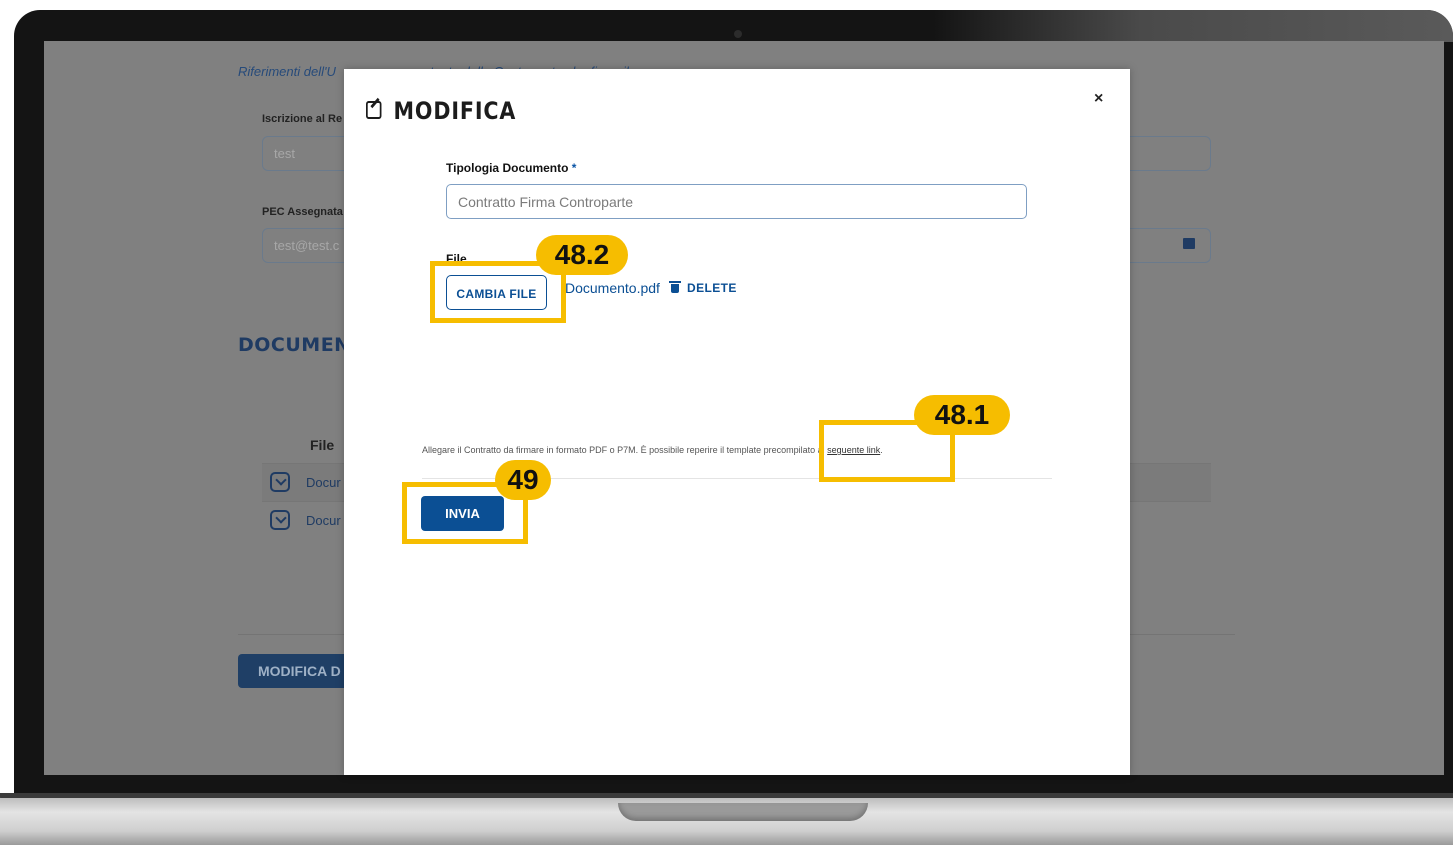  Describe the element at coordinates (287, 71) in the screenshot. I see `section-caption: Riferimenti dell'U` at that location.